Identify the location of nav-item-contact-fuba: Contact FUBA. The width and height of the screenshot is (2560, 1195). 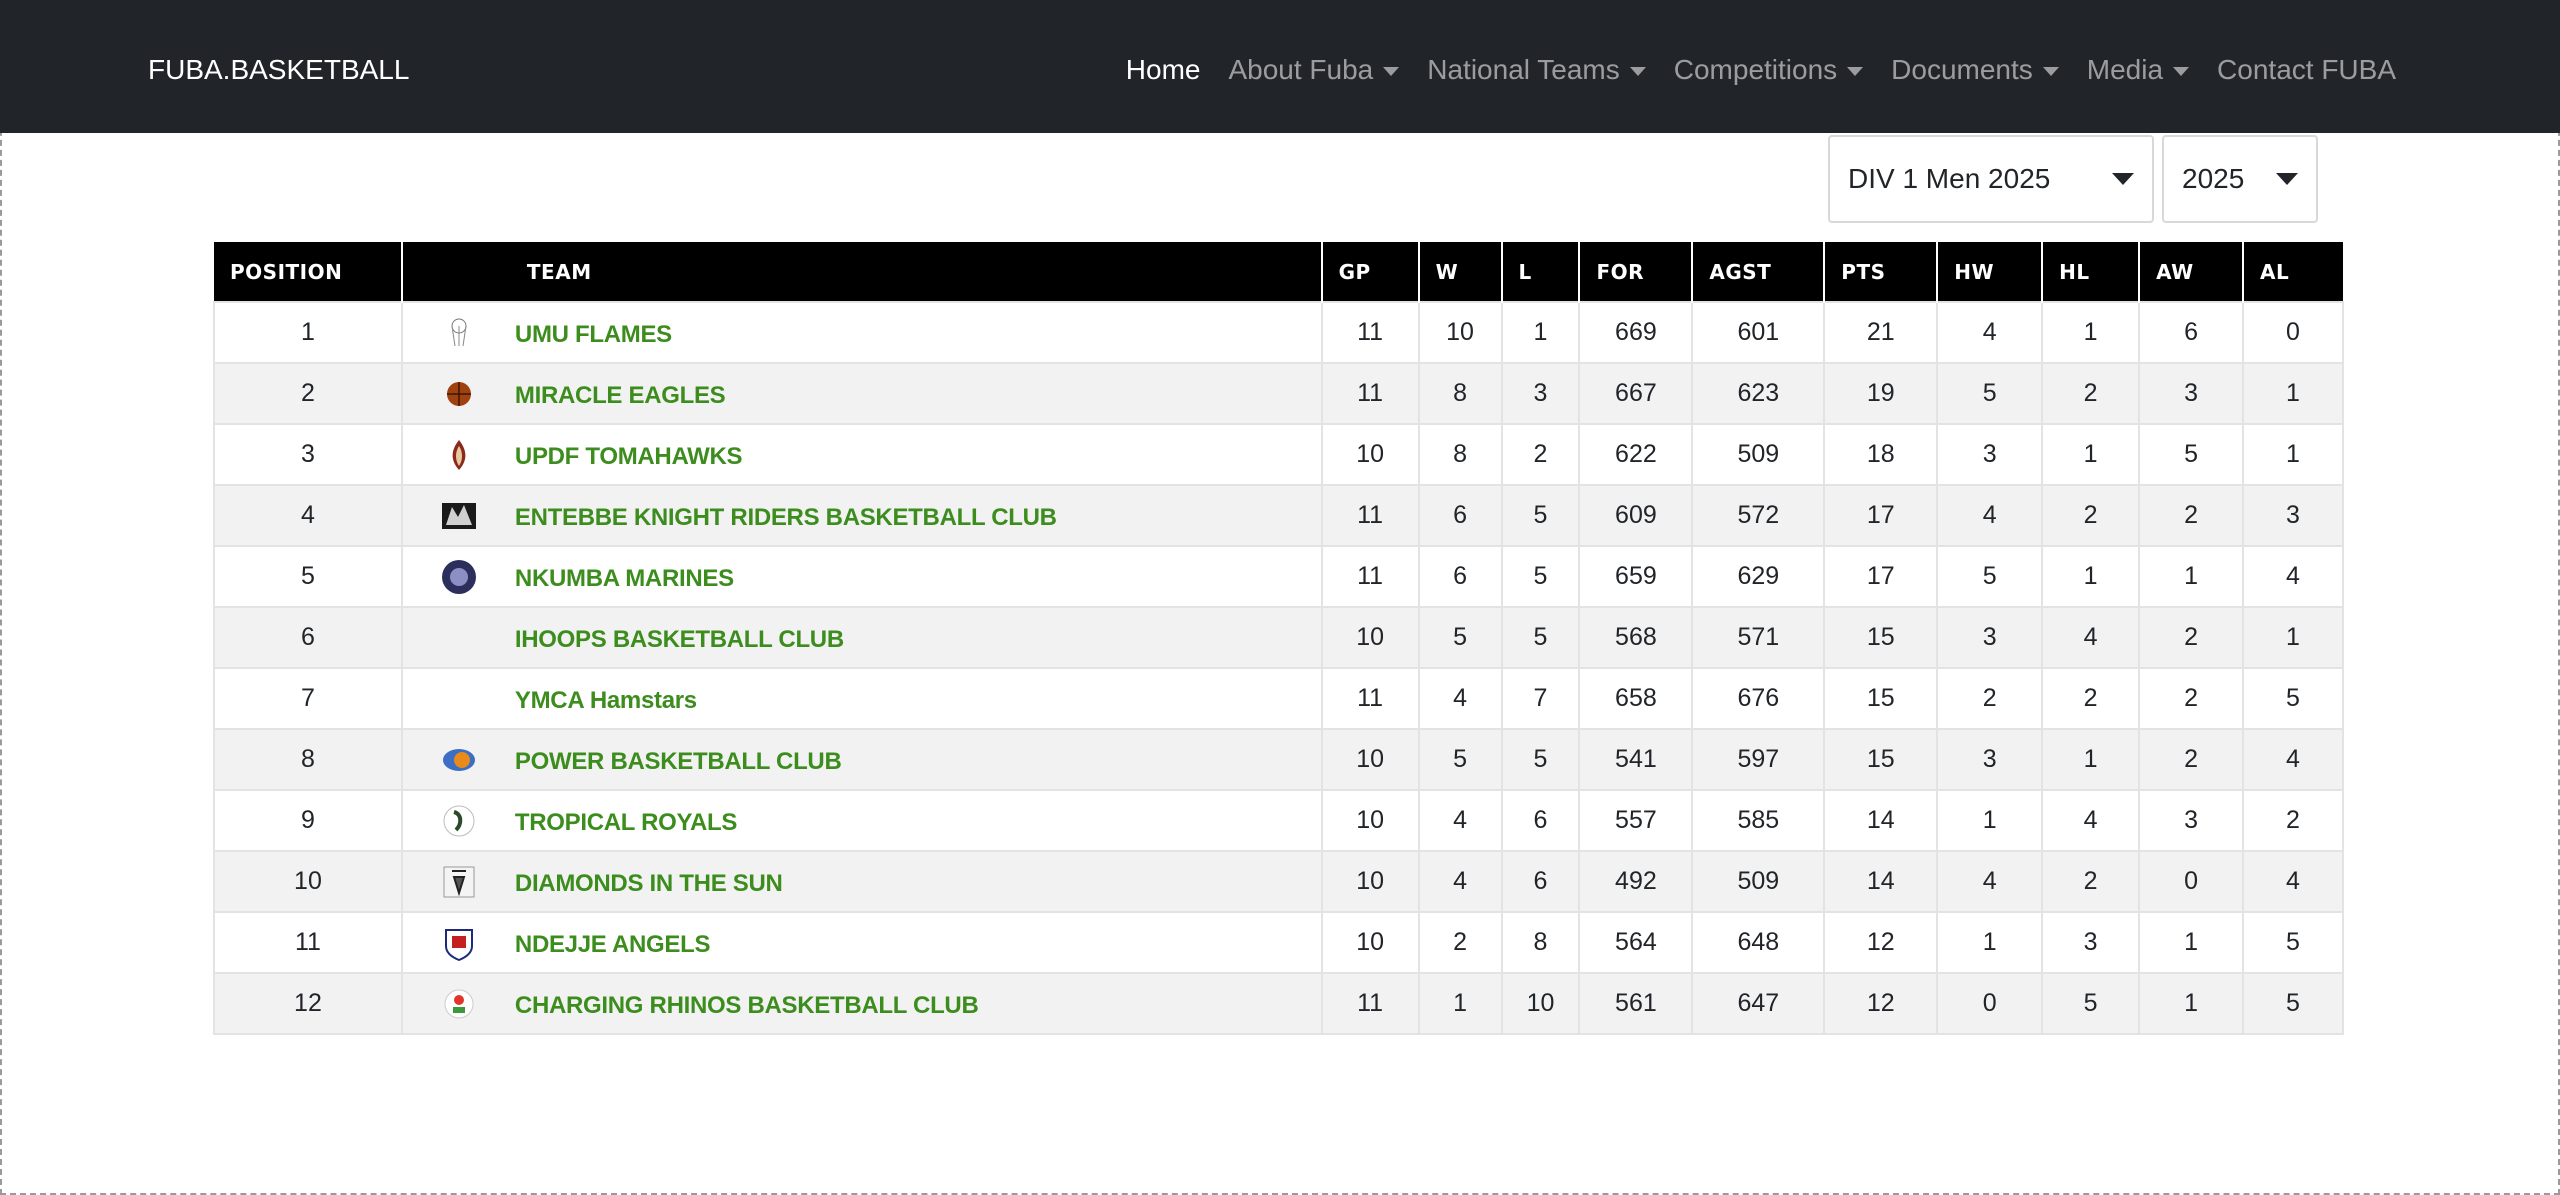
(2306, 70).